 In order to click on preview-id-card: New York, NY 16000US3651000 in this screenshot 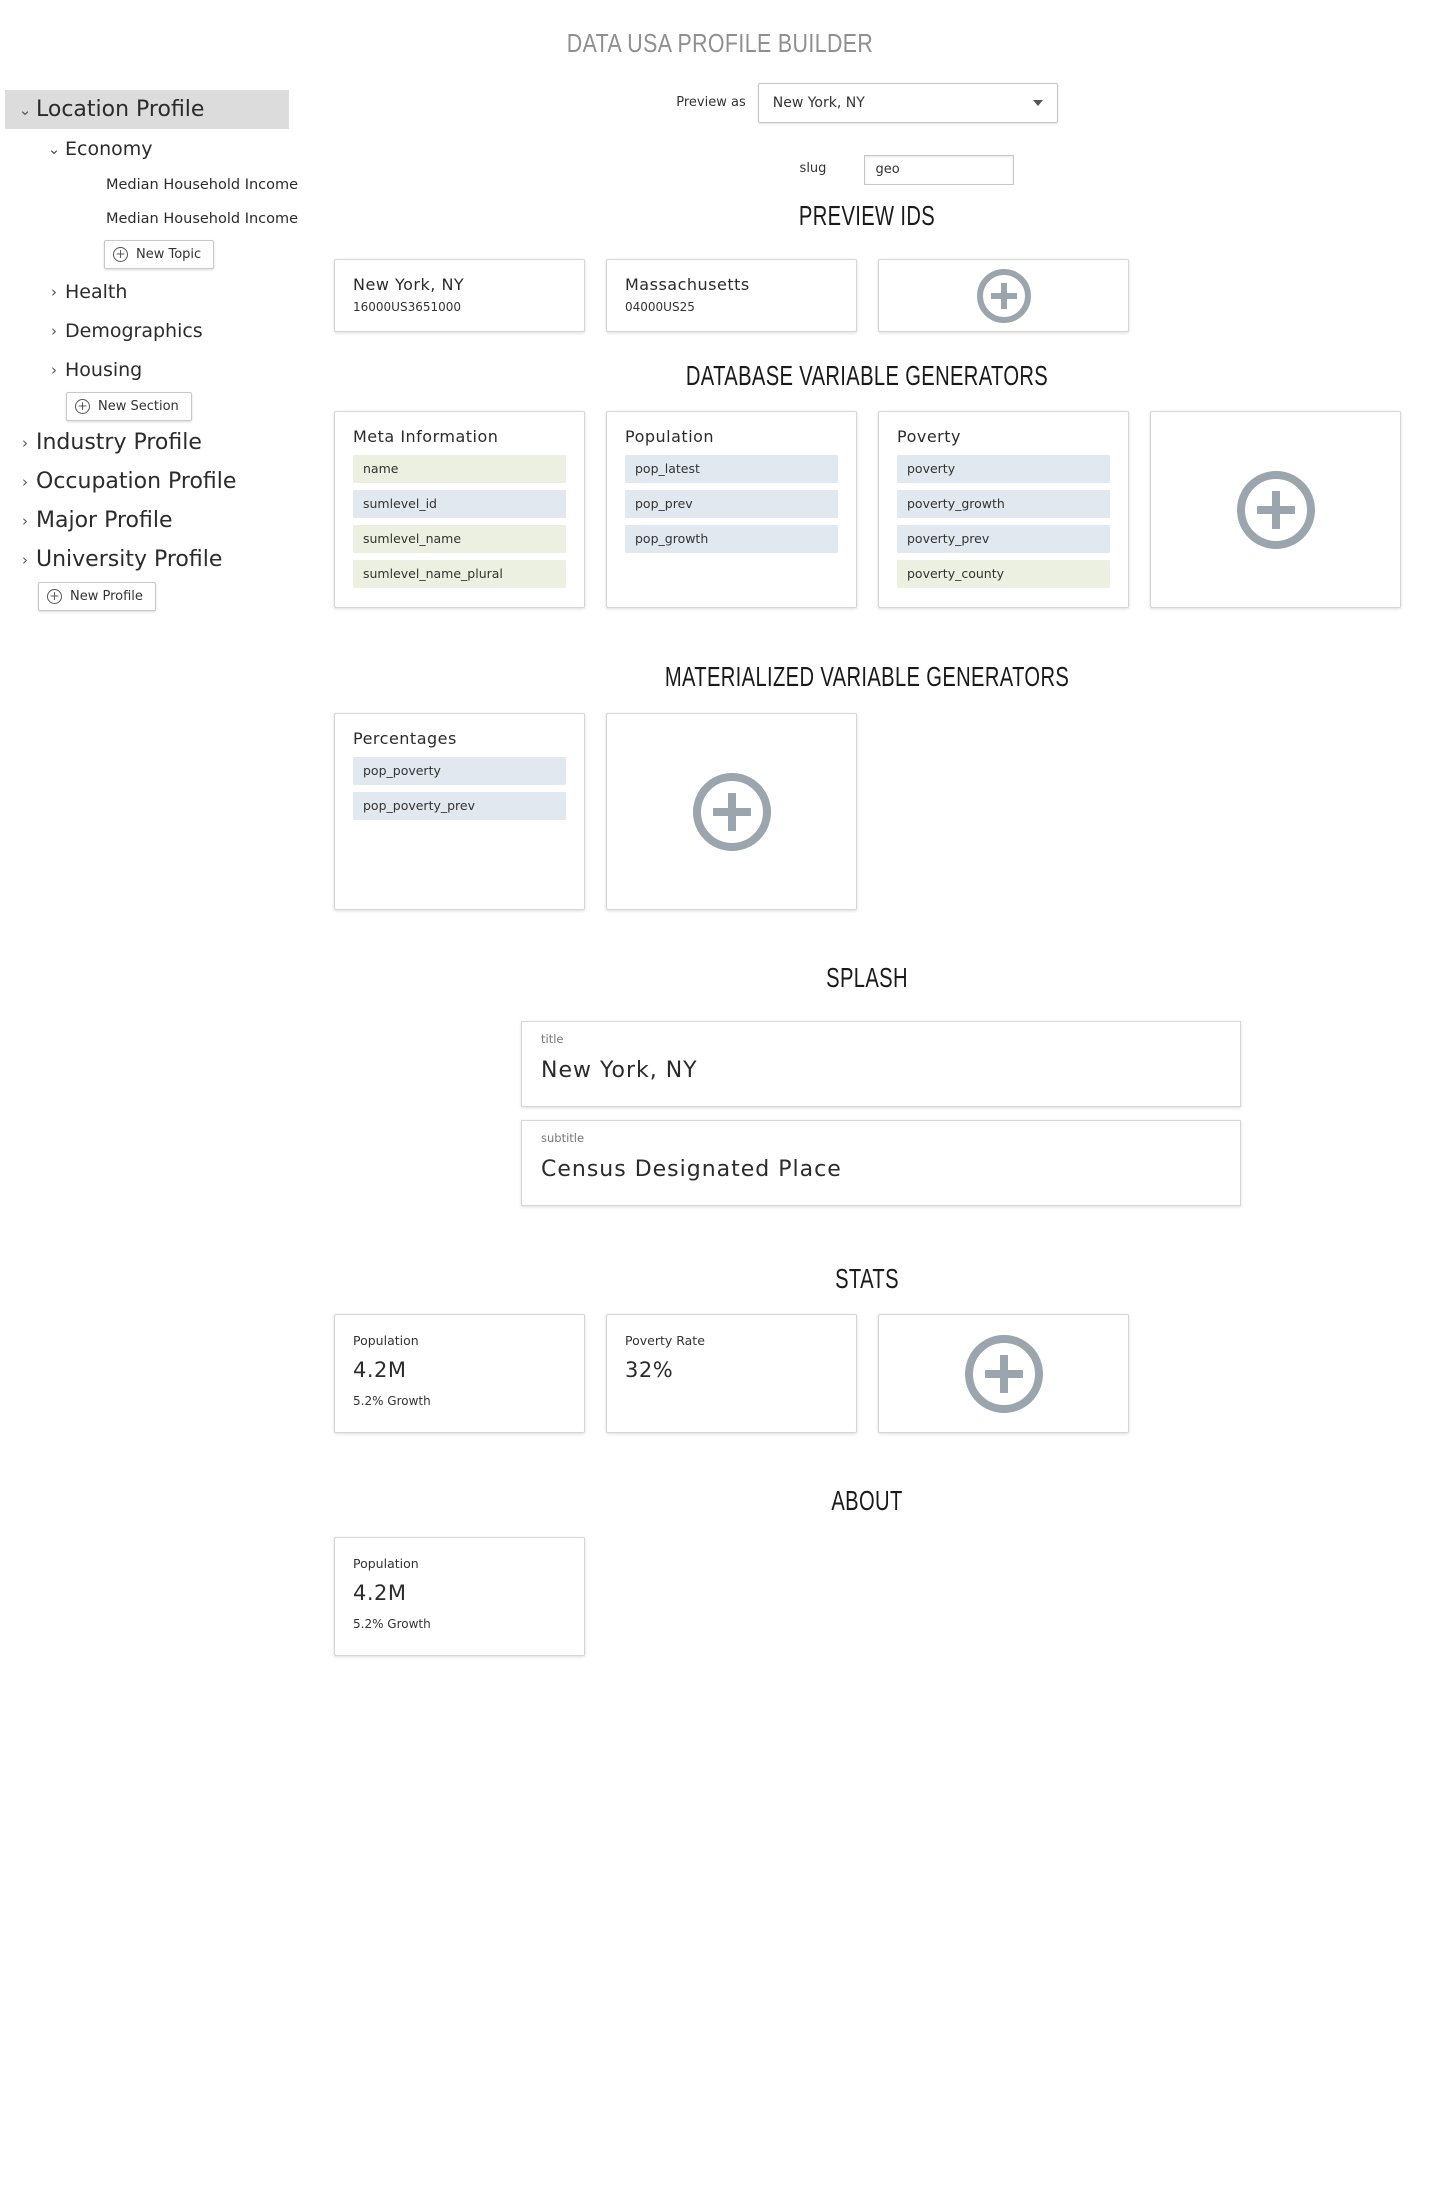, I will do `click(459, 295)`.